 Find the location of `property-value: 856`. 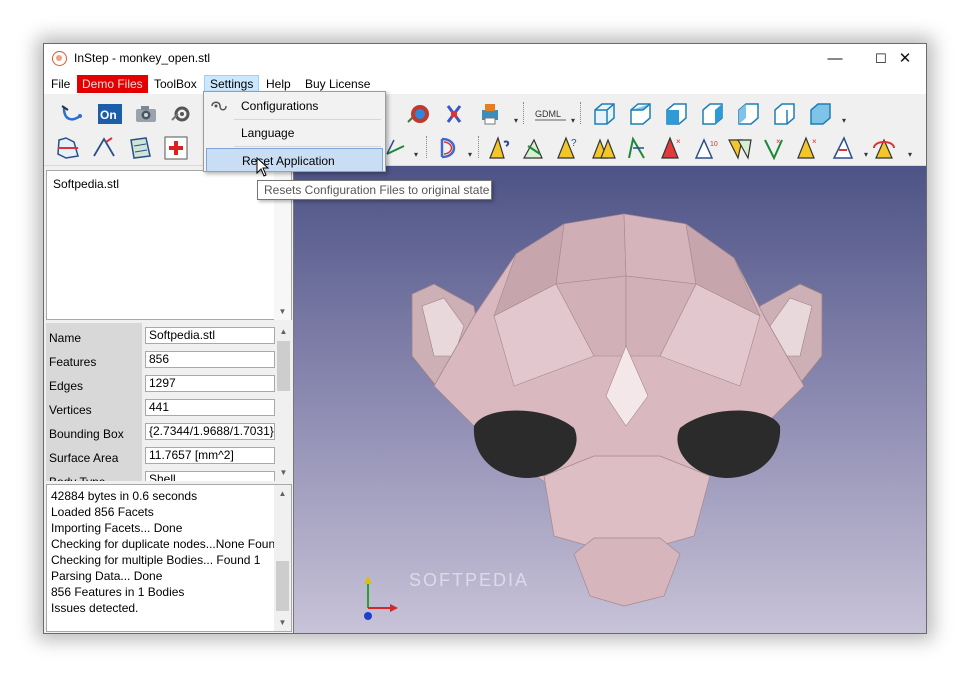

property-value: 856 is located at coordinates (210, 359).